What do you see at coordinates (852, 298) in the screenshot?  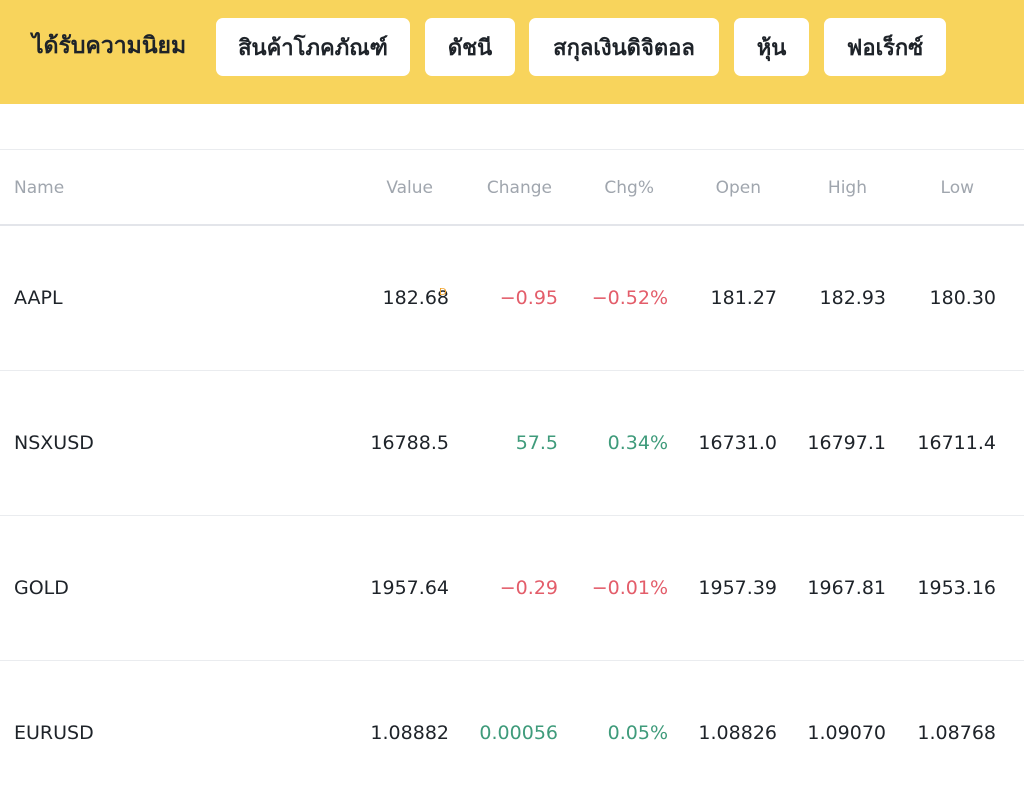 I see `row-high: 182.93` at bounding box center [852, 298].